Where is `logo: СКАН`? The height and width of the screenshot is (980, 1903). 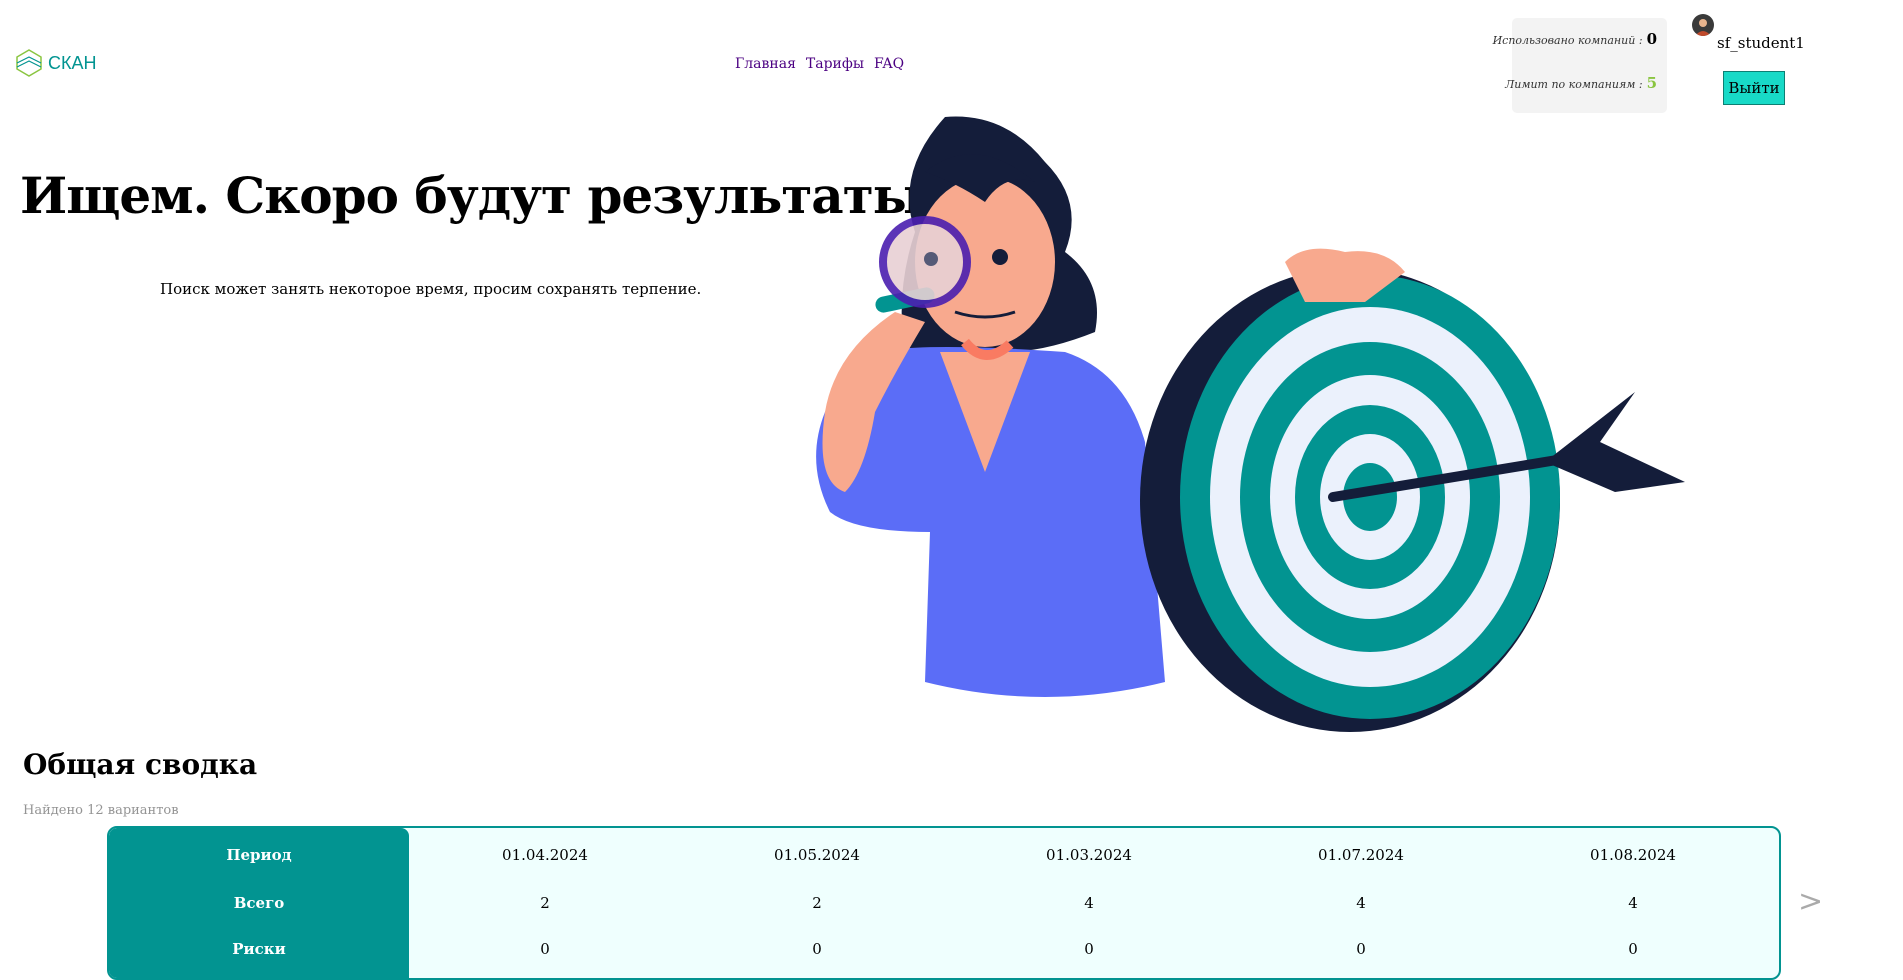 logo: СКАН is located at coordinates (55, 63).